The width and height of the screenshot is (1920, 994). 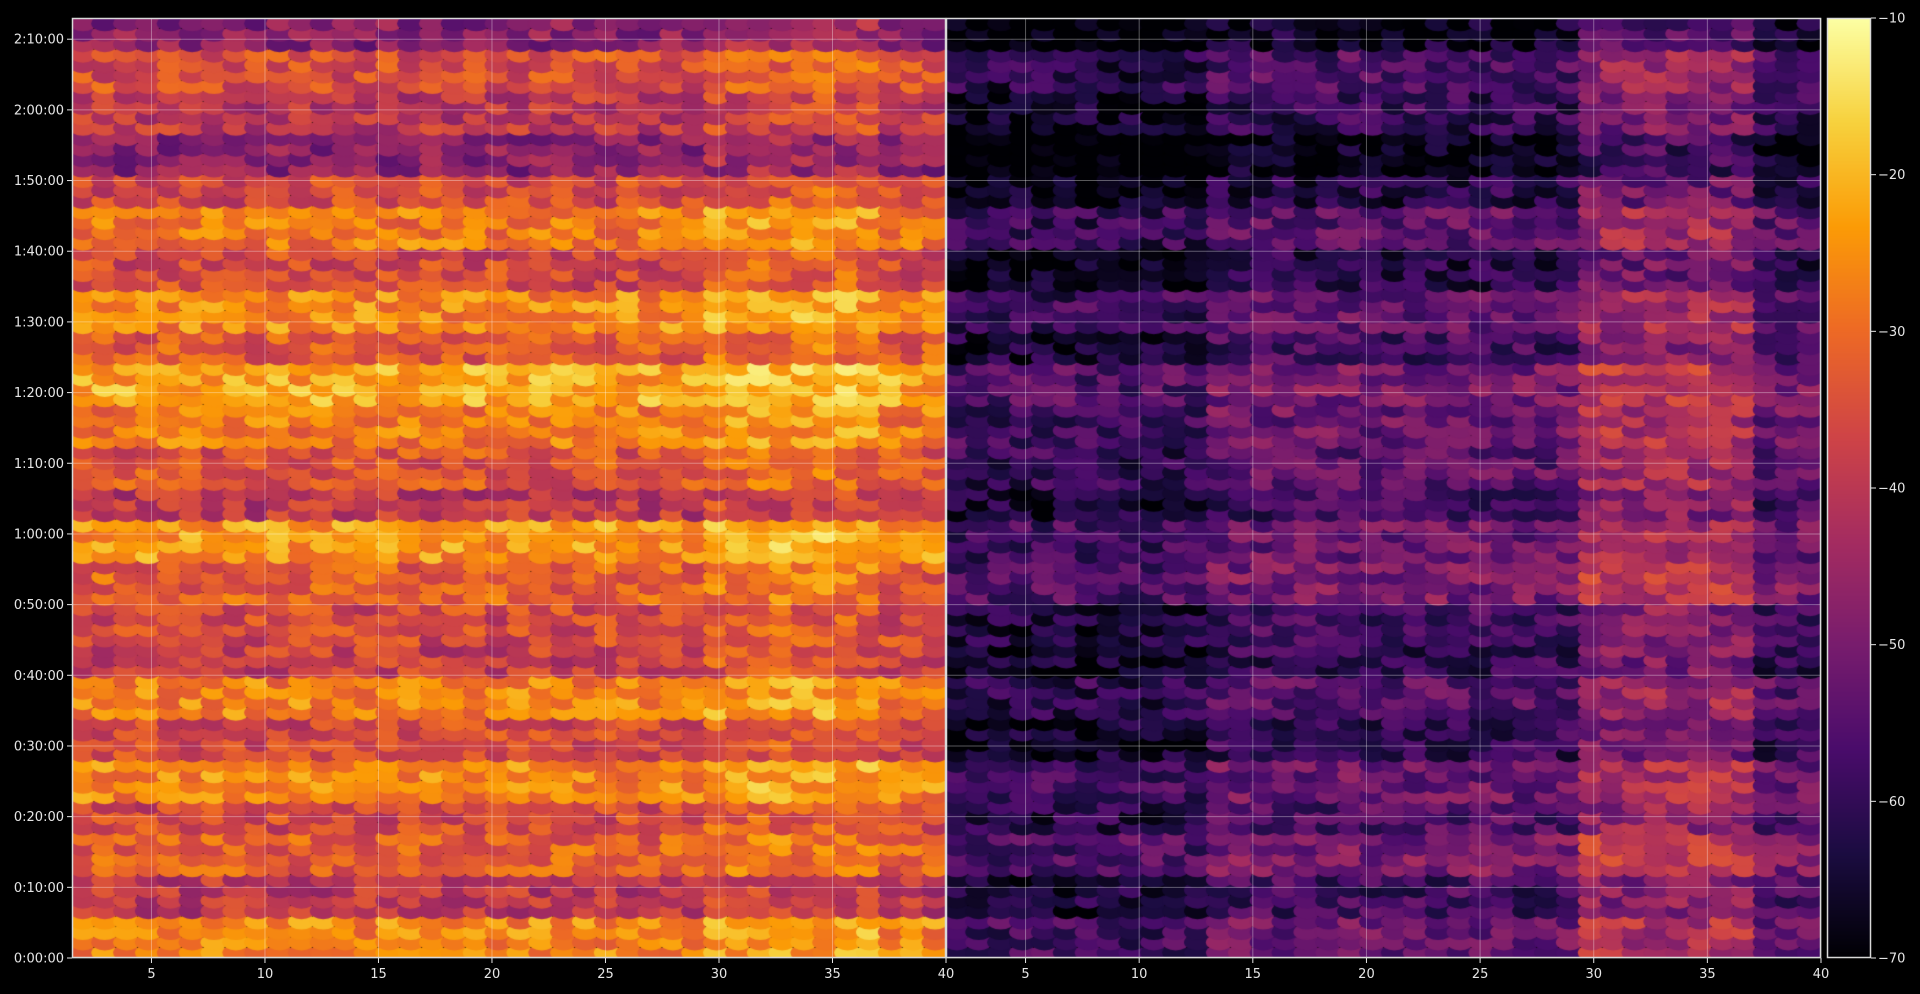 I want to click on x-tick-label-right: 15, so click(x=1253, y=974).